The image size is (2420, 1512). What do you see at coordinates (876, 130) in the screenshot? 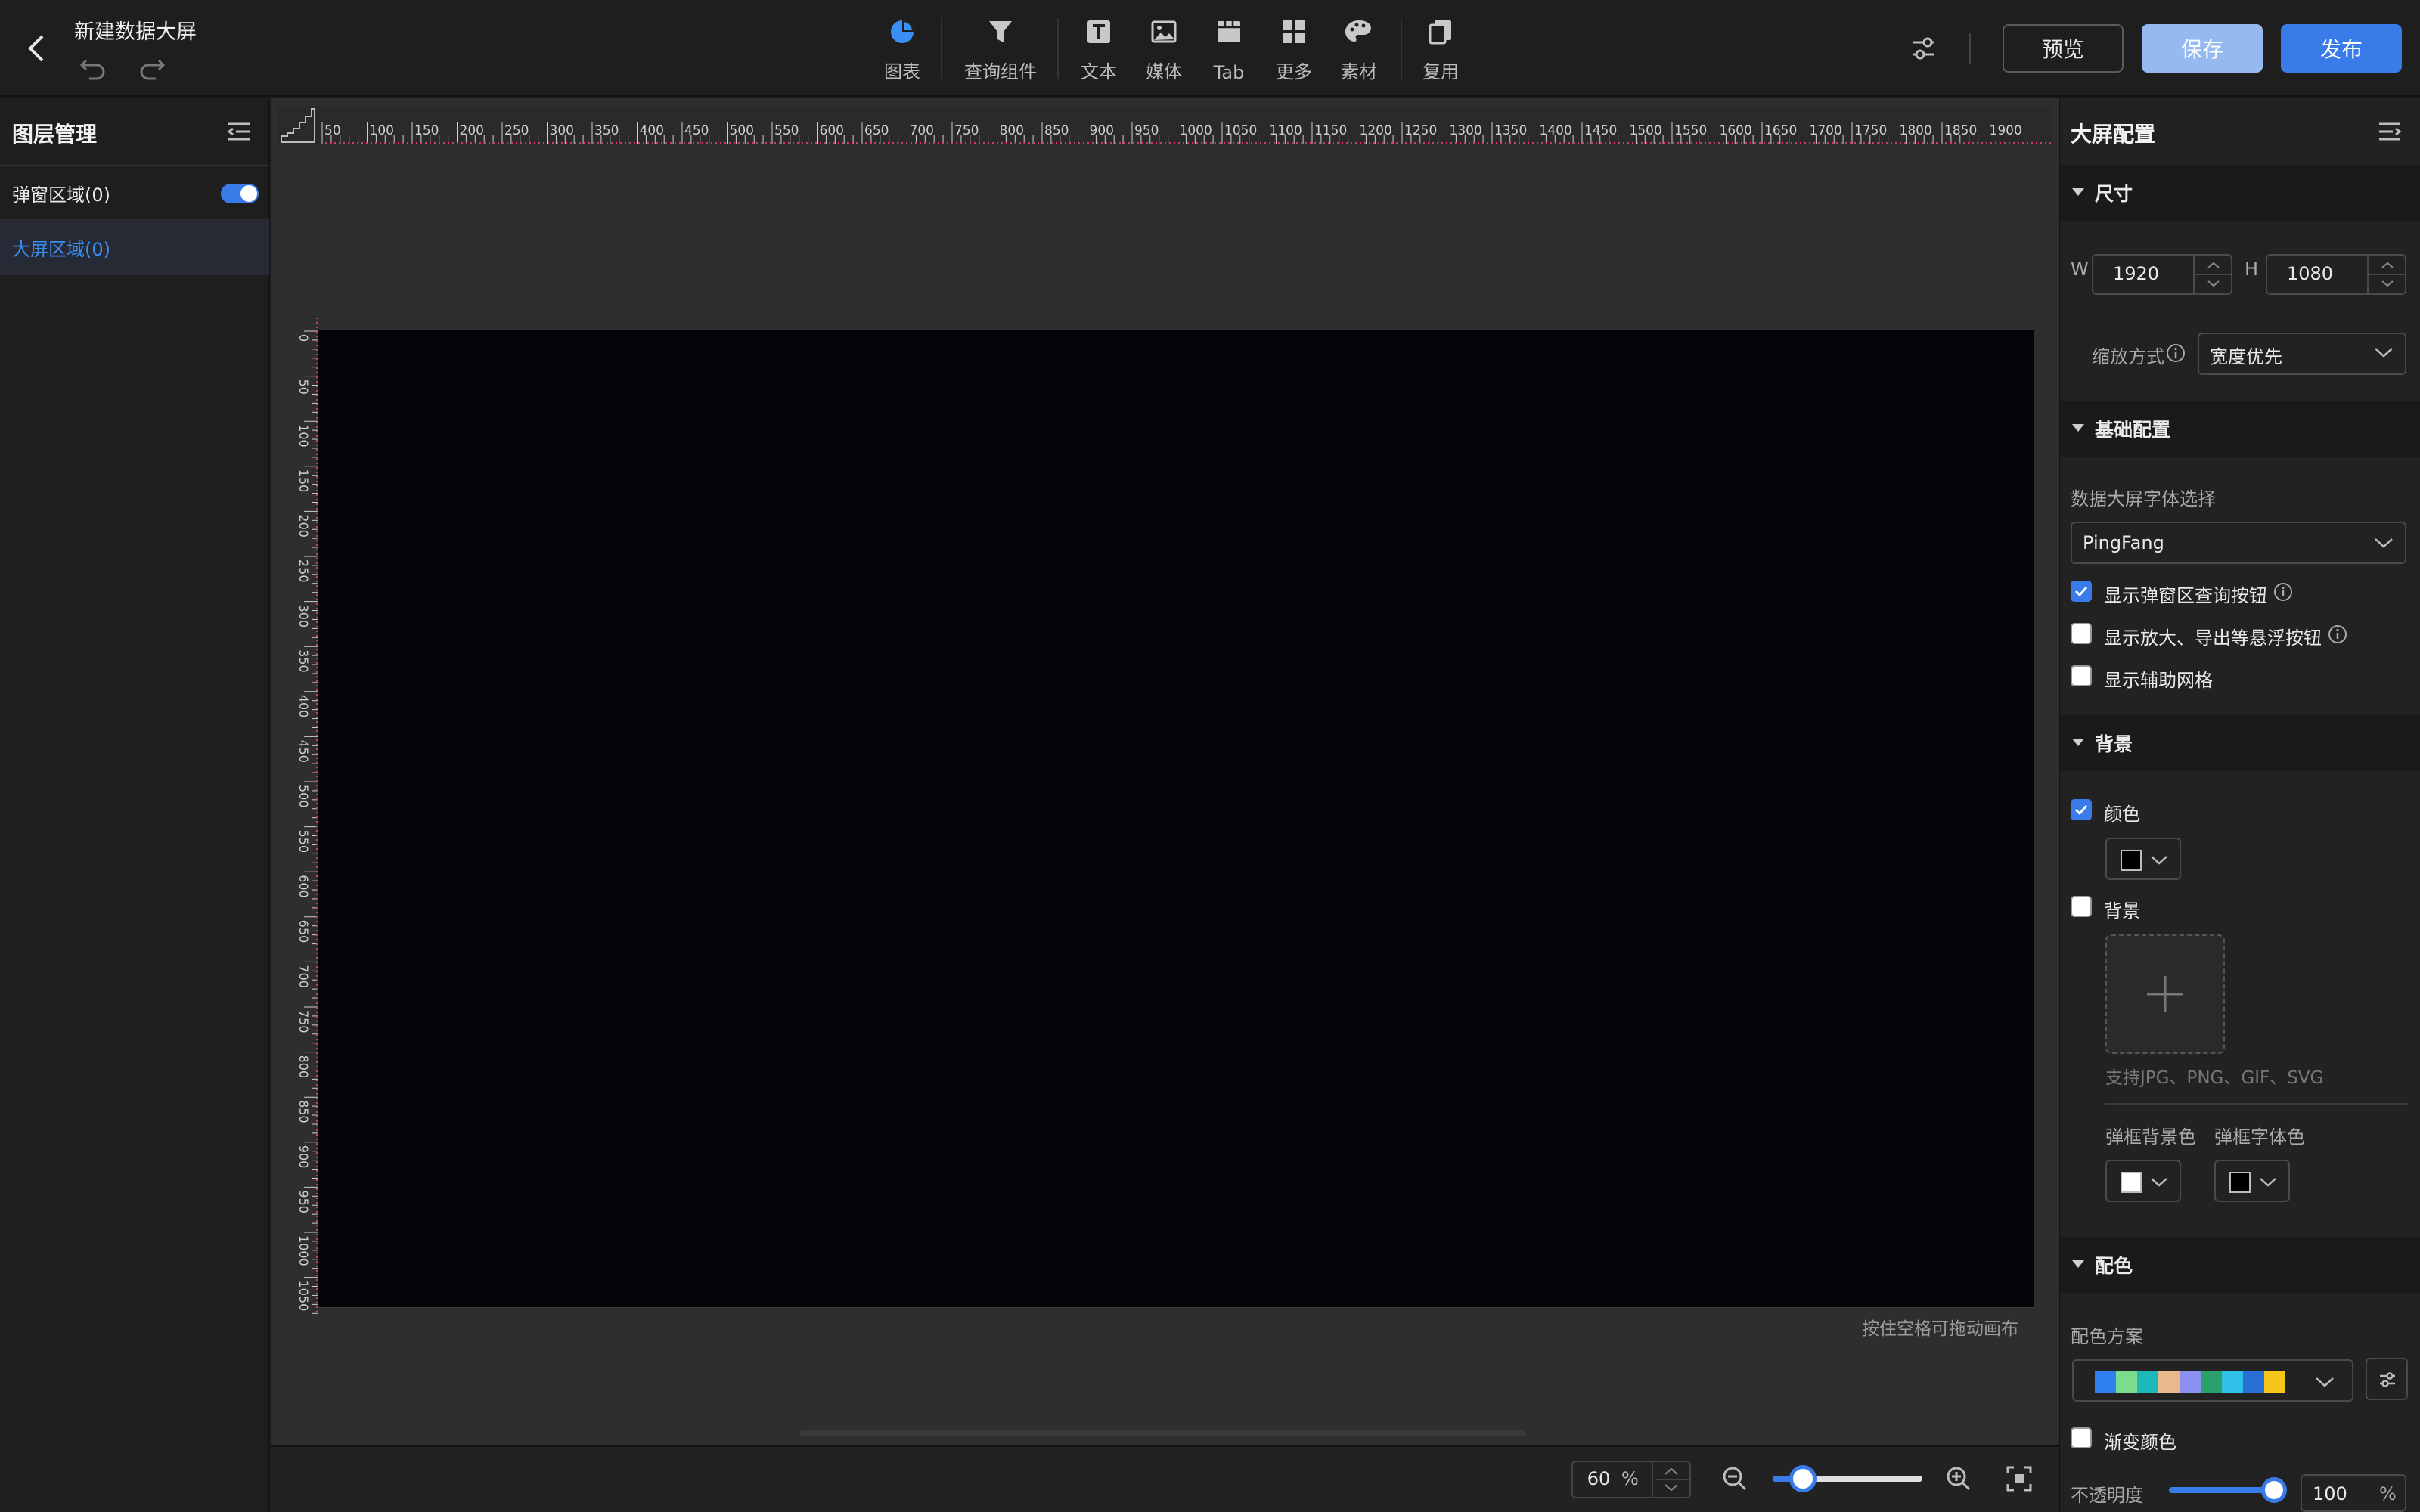
I see `ruler-tick-label: 650` at bounding box center [876, 130].